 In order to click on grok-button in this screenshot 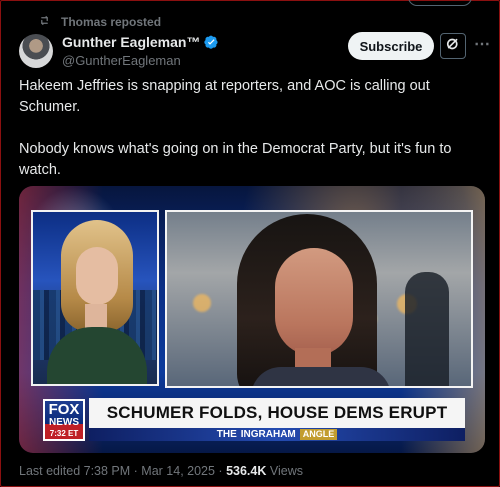, I will do `click(453, 46)`.